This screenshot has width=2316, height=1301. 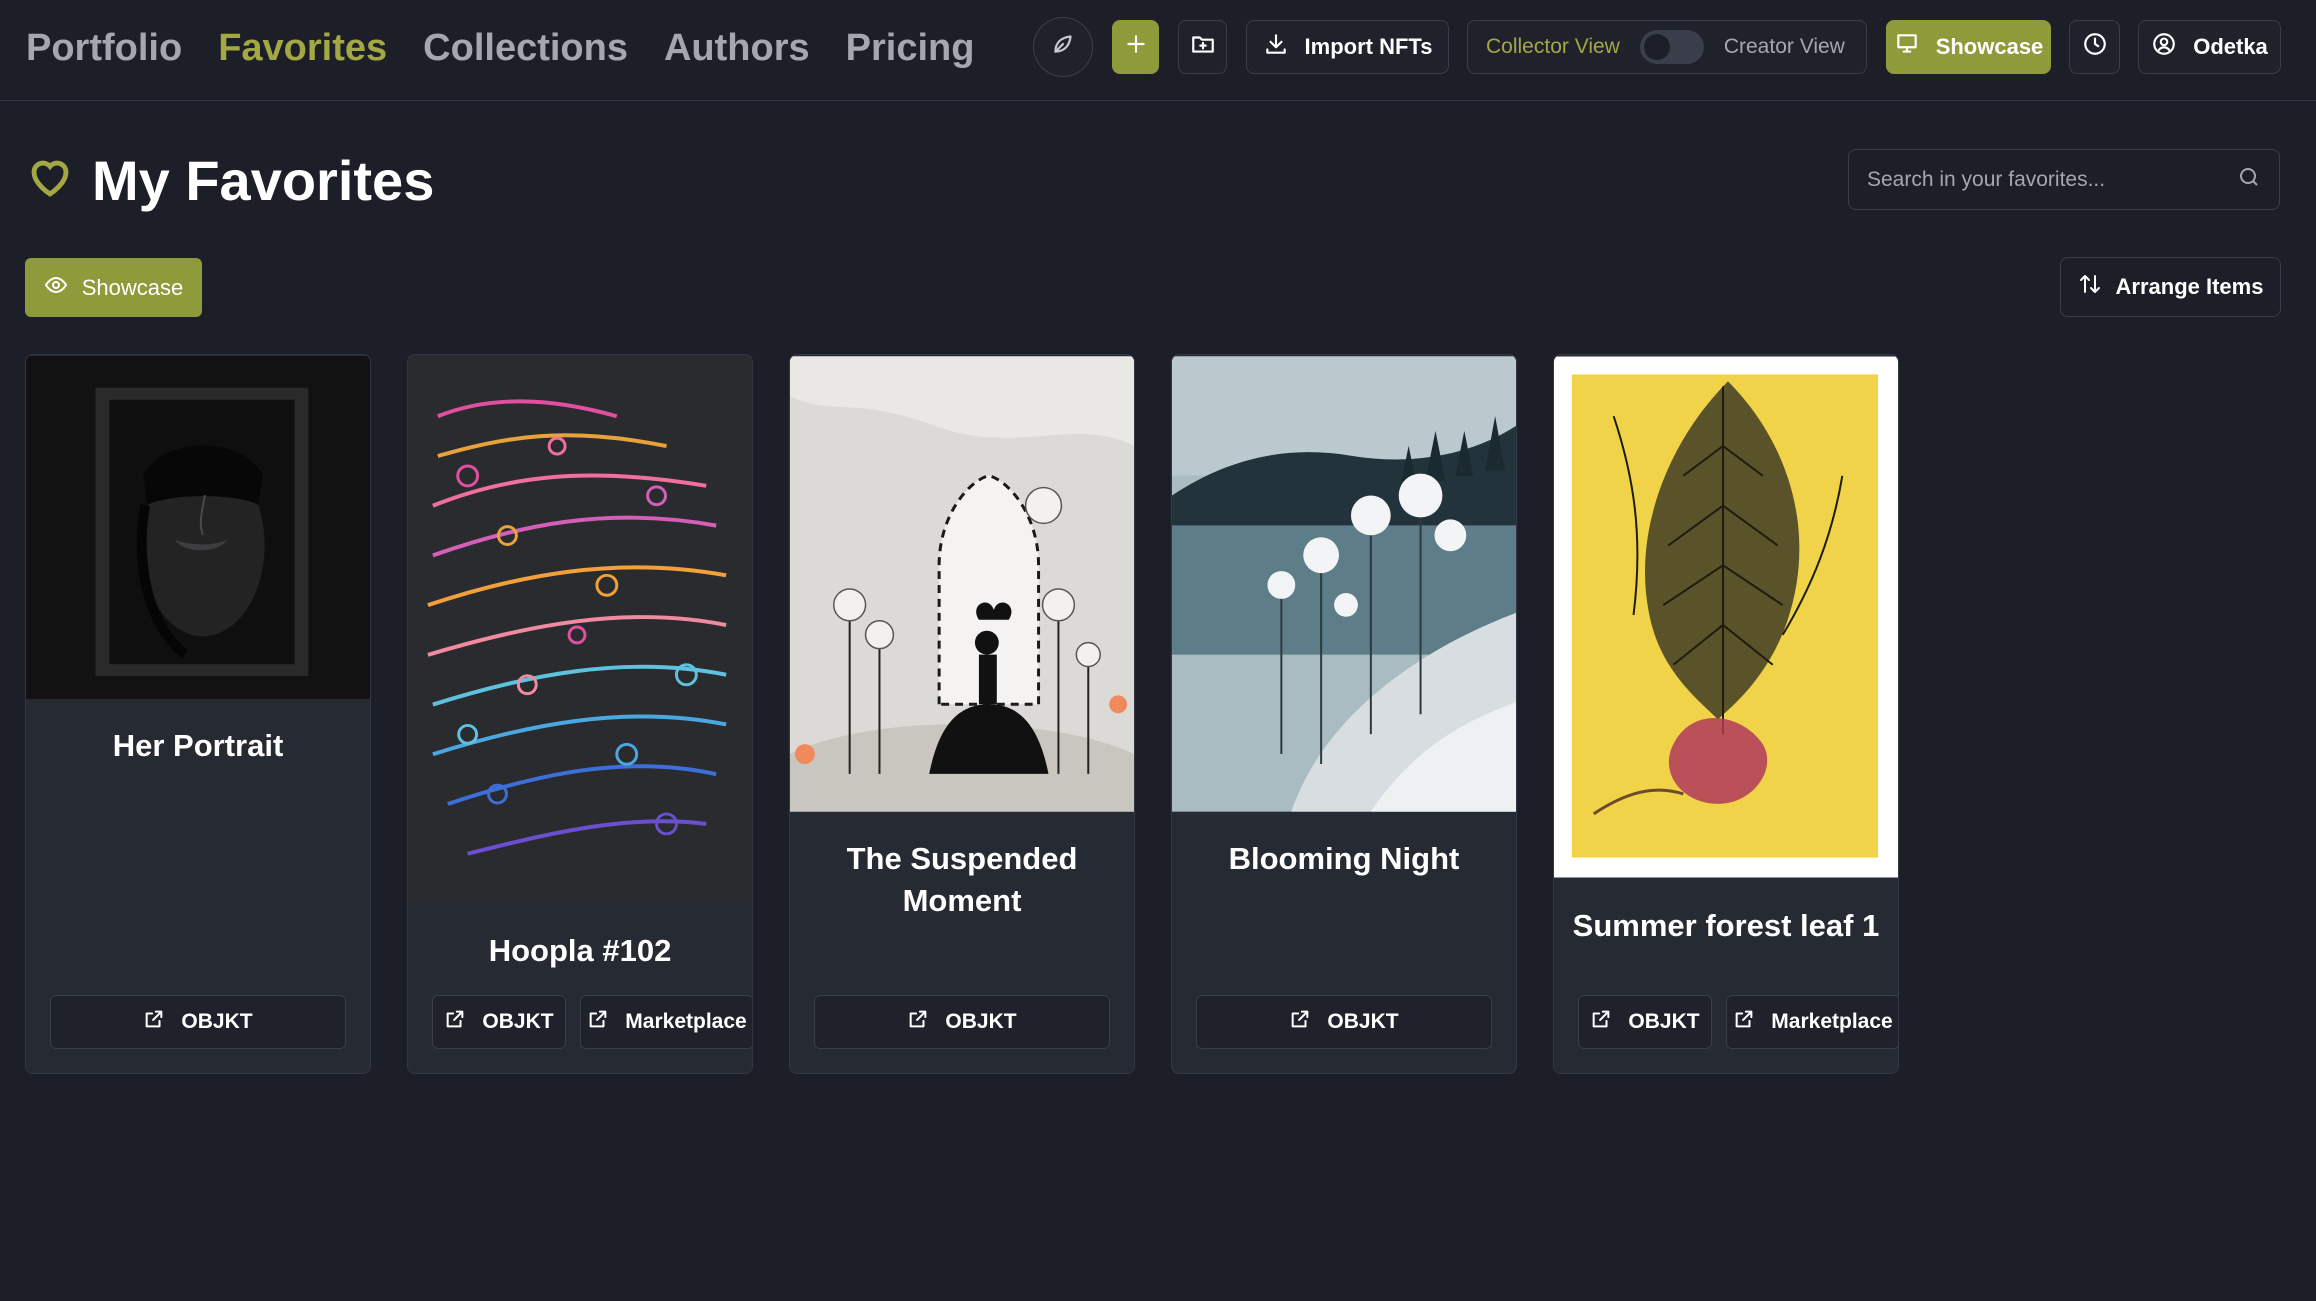 I want to click on sort-arrows-icon, so click(x=2090, y=287).